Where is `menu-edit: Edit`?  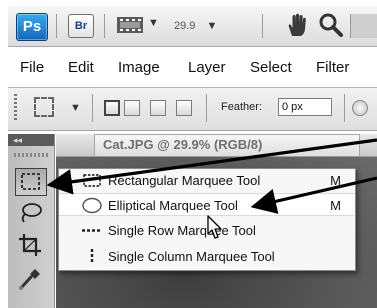
menu-edit: Edit is located at coordinates (81, 68).